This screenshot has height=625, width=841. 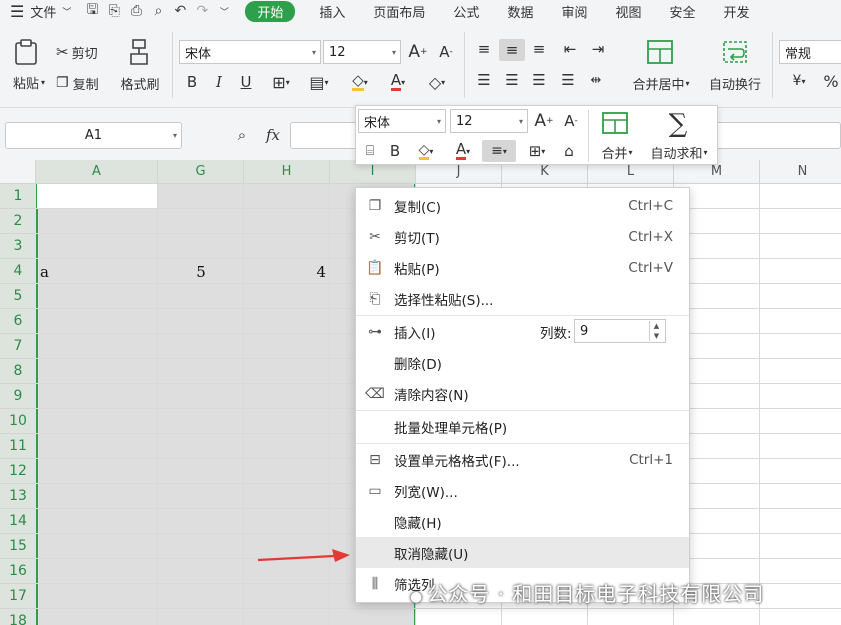 What do you see at coordinates (522, 521) in the screenshot?
I see `menu-item-hide: 隐藏(H)` at bounding box center [522, 521].